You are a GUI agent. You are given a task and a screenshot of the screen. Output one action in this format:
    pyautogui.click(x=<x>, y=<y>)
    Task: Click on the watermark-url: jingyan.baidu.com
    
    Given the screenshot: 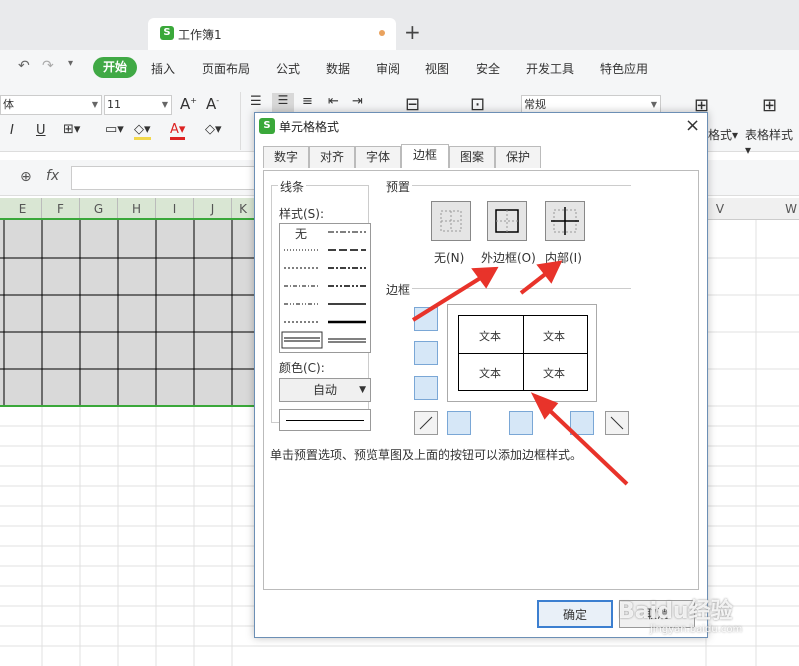 What is the action you would take?
    pyautogui.click(x=696, y=629)
    